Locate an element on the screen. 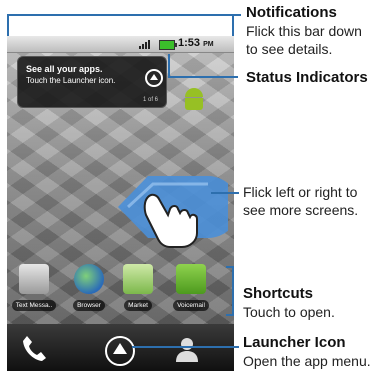 This screenshot has height=371, width=389. status-bar: 1:53 PM is located at coordinates (120, 44).